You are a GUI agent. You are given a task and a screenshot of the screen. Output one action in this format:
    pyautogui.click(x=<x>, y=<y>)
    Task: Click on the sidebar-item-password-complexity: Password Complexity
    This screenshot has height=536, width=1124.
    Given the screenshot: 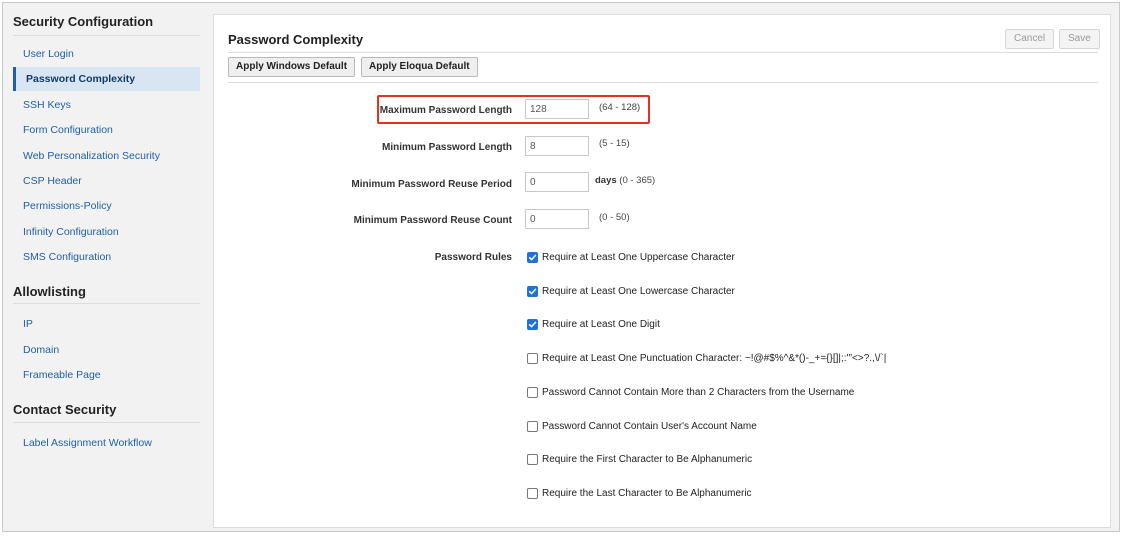 What is the action you would take?
    pyautogui.click(x=106, y=79)
    